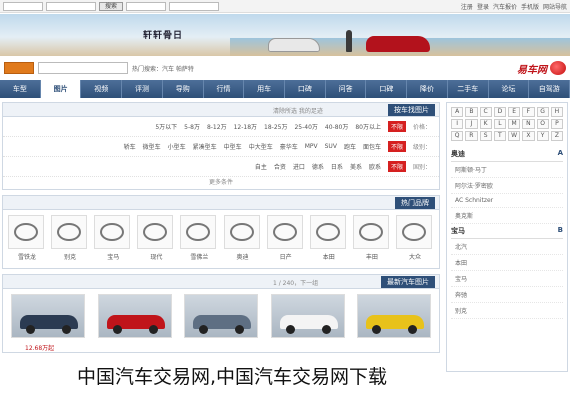 This screenshot has height=400, width=570. Describe the element at coordinates (328, 239) in the screenshot. I see `brand-card: 本田` at that location.